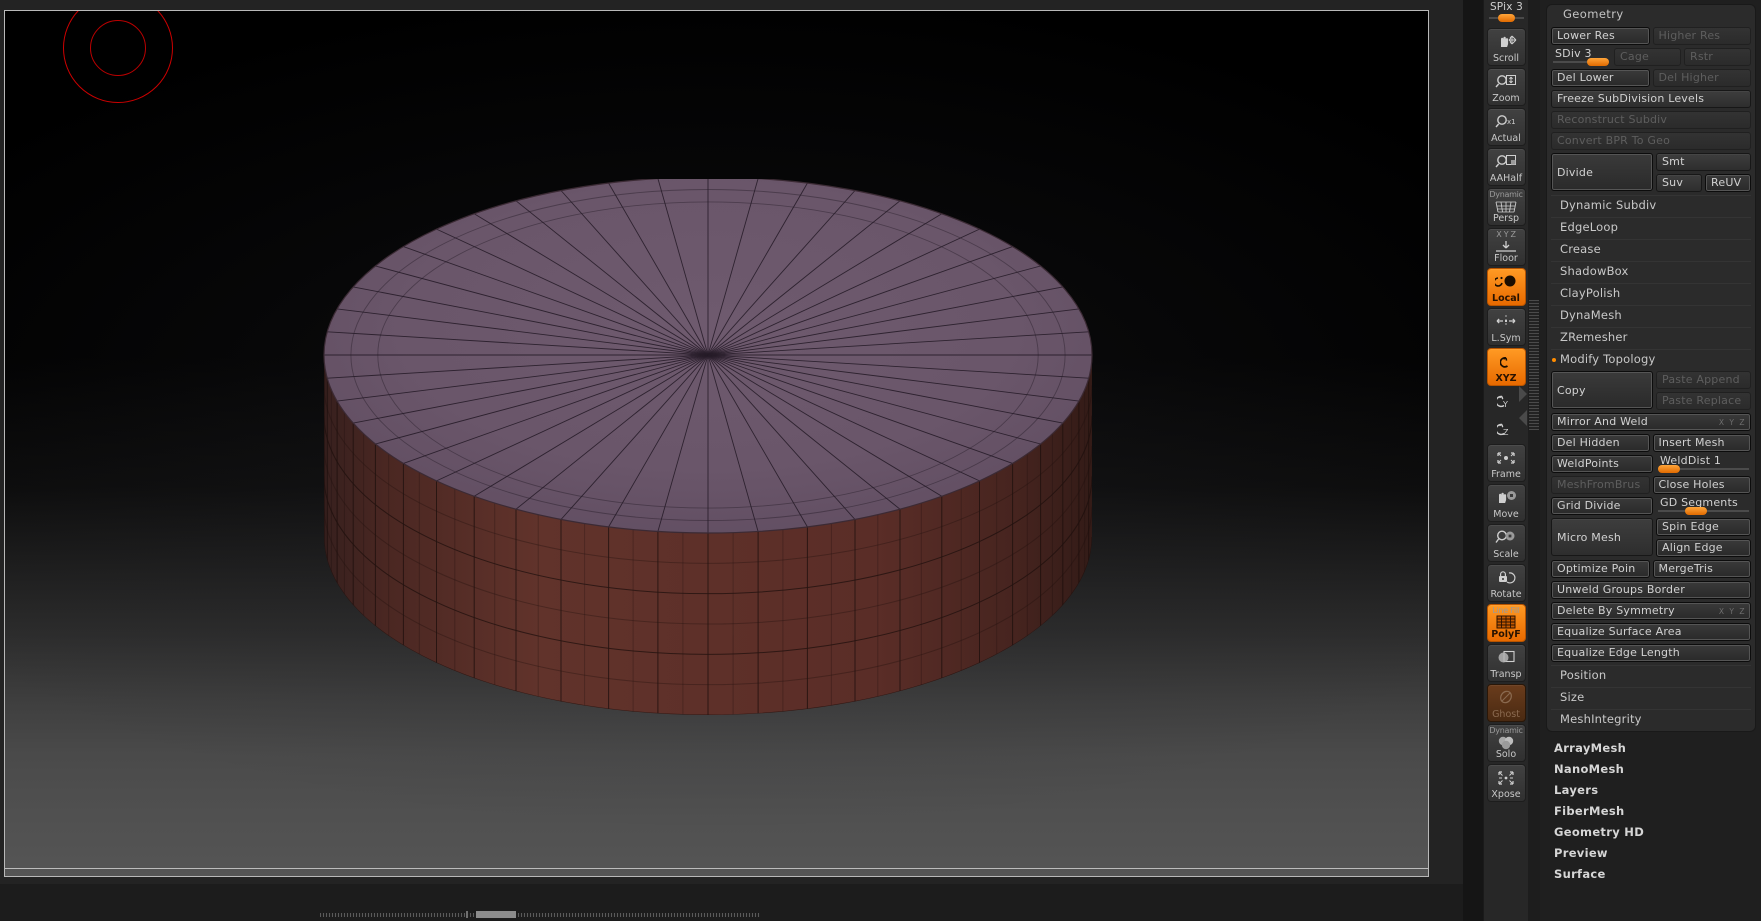 This screenshot has height=921, width=1761. What do you see at coordinates (1701, 569) in the screenshot?
I see `merge-tris-button: MergeTris` at bounding box center [1701, 569].